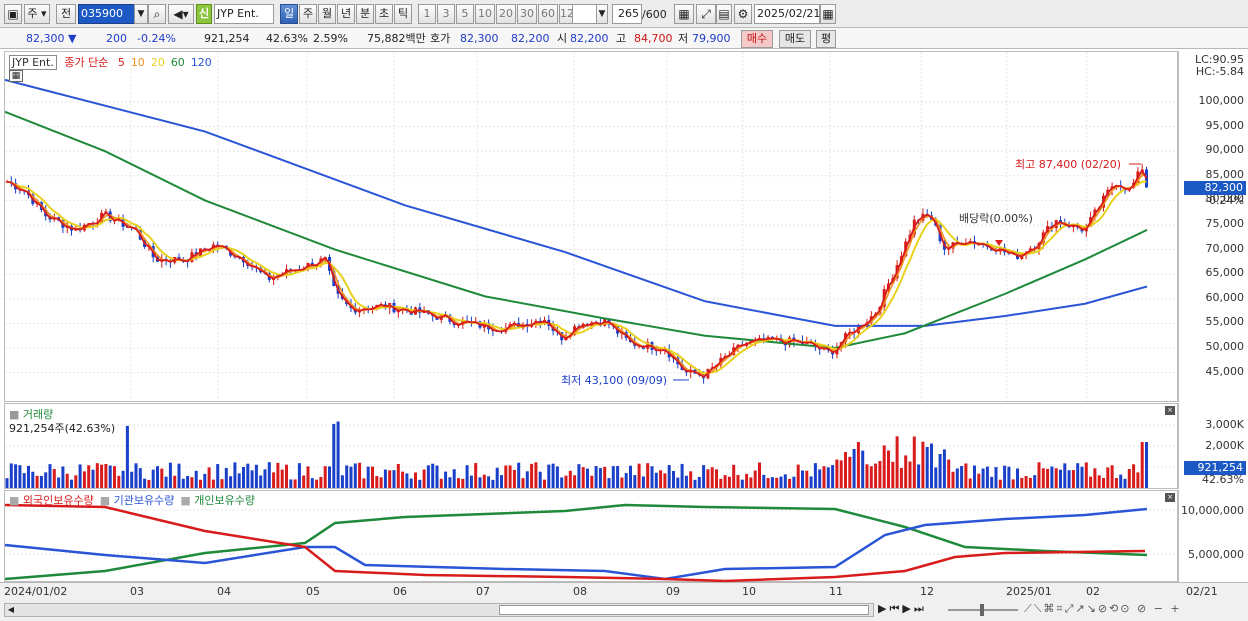  What do you see at coordinates (927, 591) in the screenshot?
I see `x-axis-label: 12` at bounding box center [927, 591].